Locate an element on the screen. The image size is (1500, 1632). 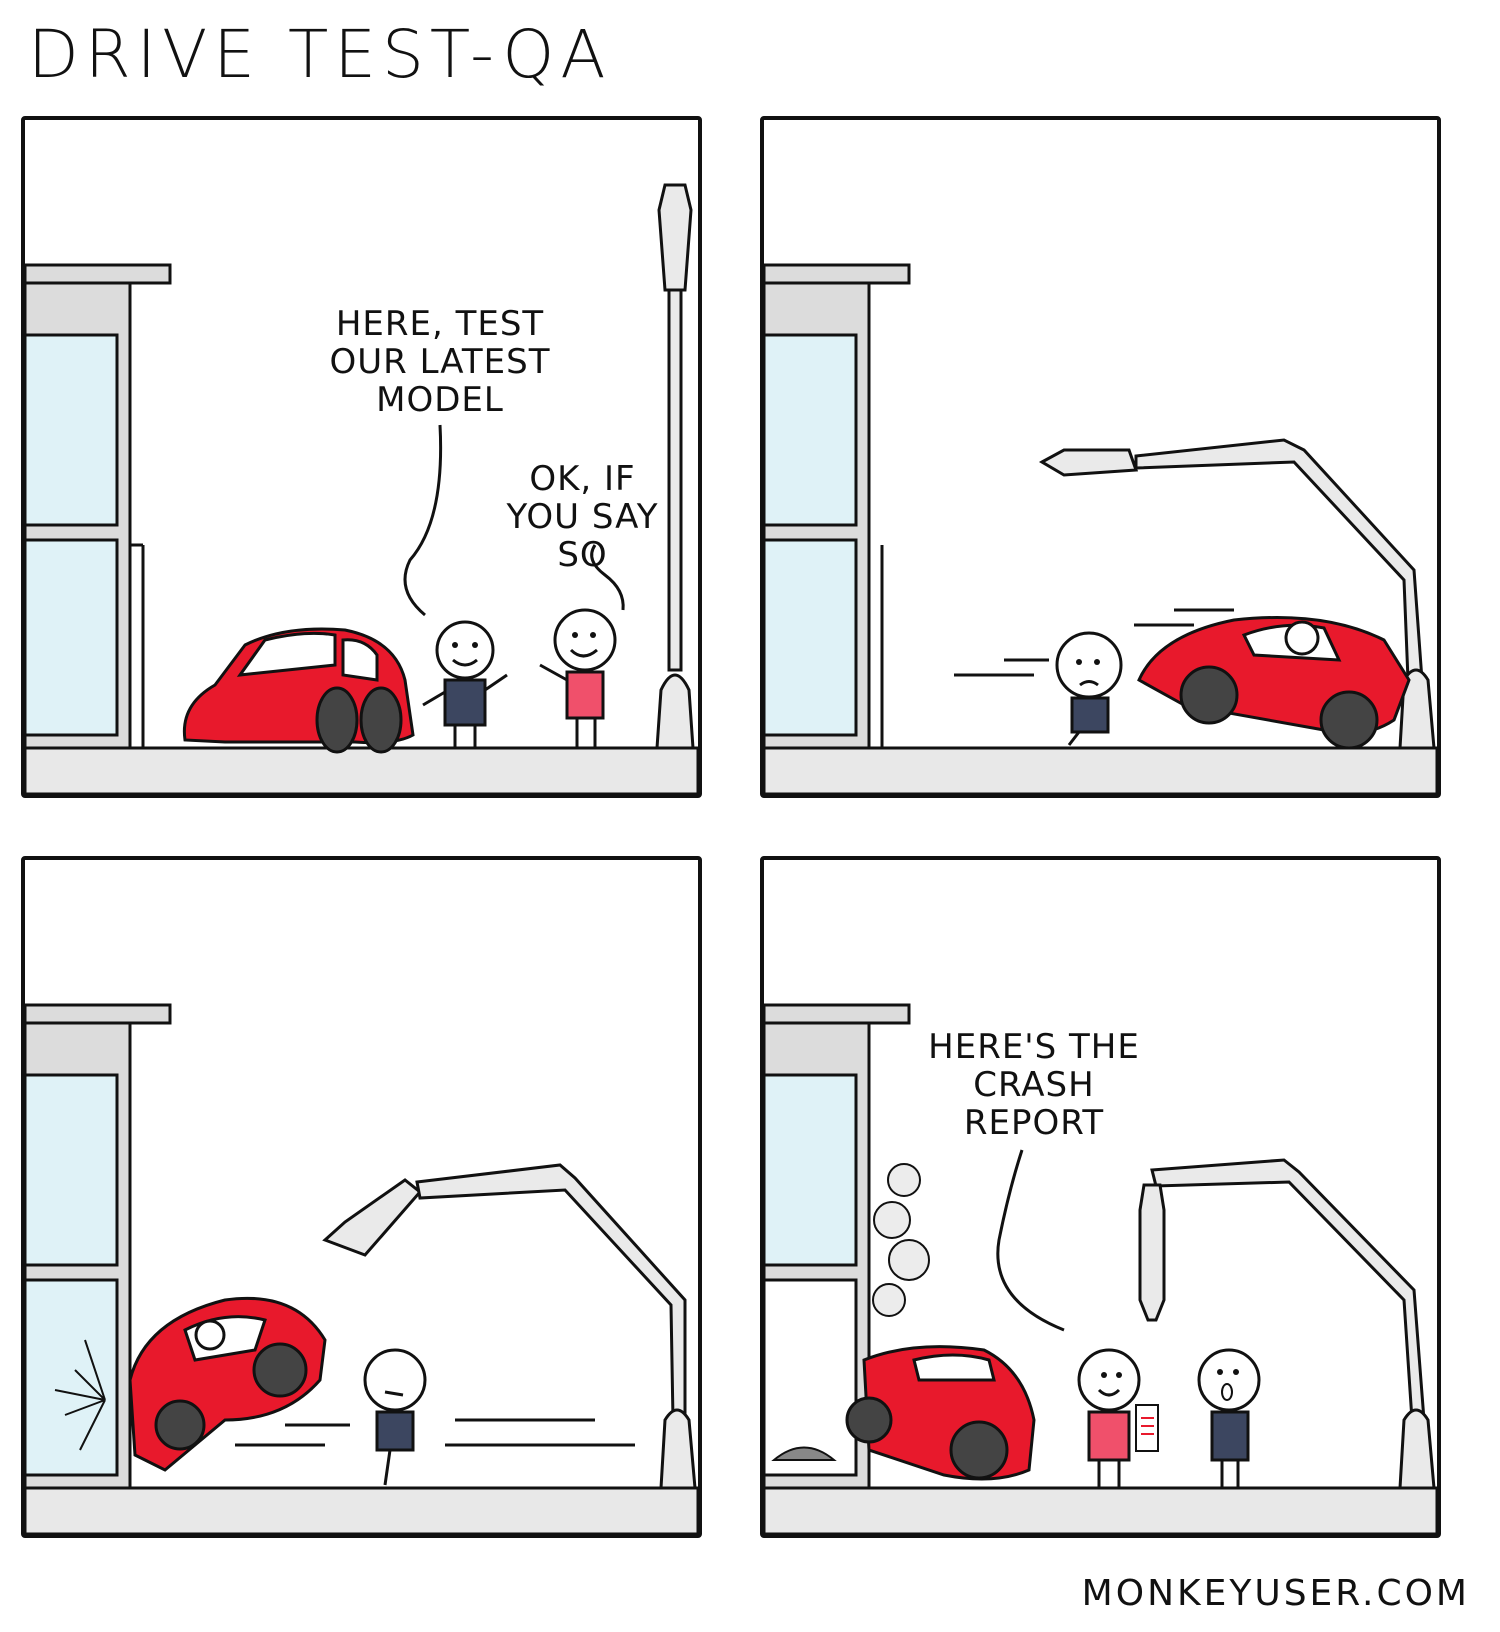
person-fleeing is located at coordinates (395, 1417).